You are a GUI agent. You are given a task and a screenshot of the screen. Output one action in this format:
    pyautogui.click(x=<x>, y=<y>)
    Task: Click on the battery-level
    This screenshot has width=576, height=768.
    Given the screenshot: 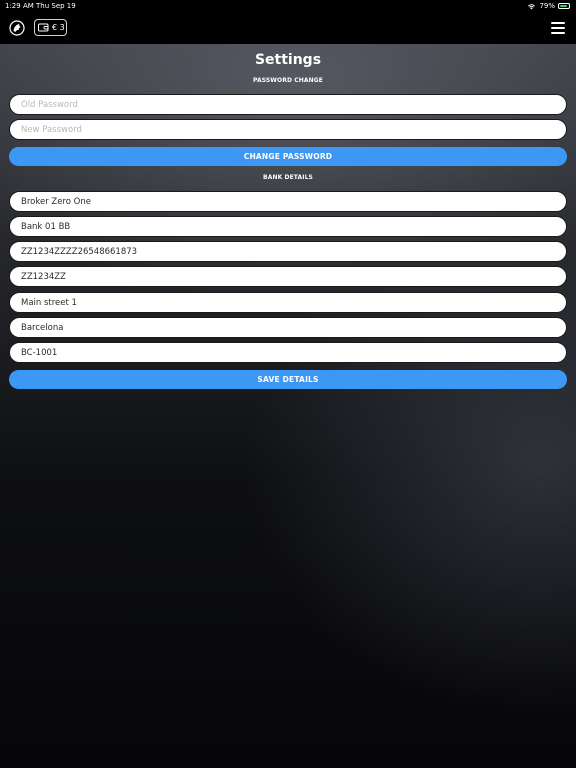 What is the action you would take?
    pyautogui.click(x=563, y=6)
    